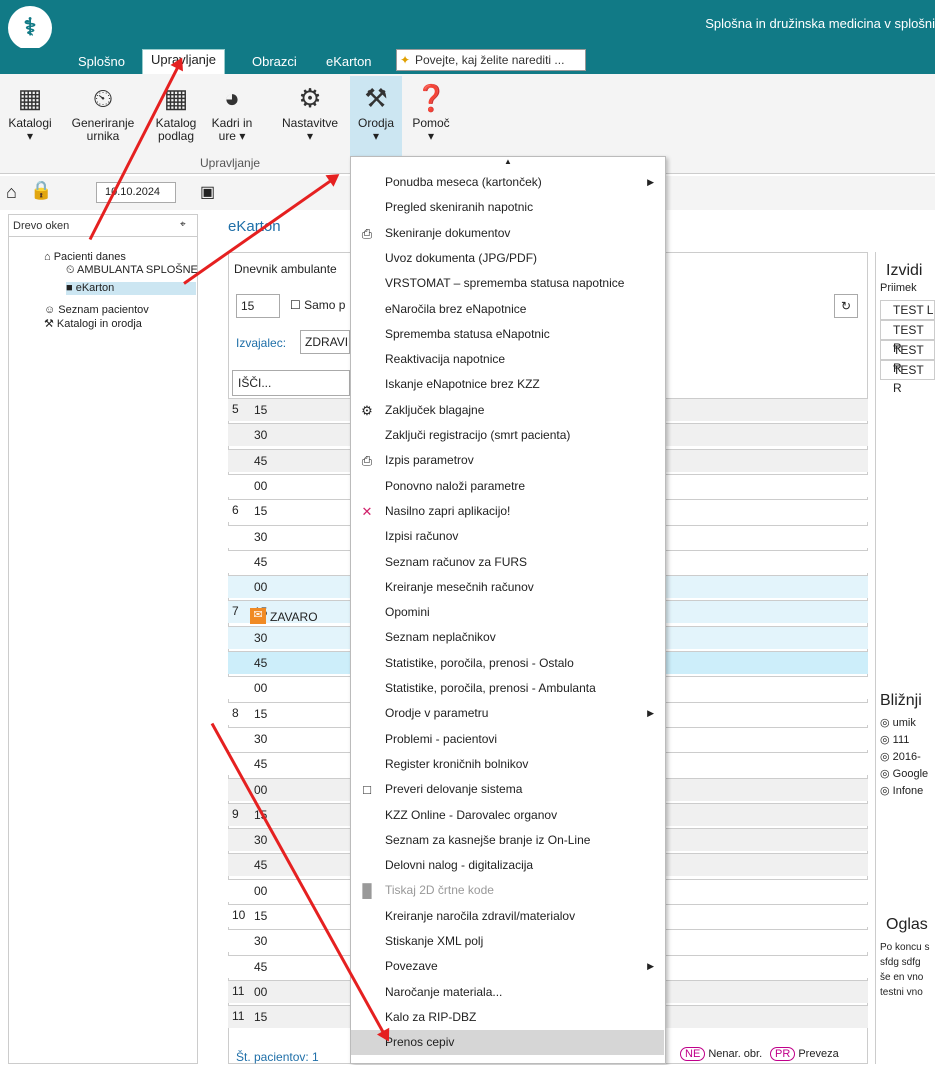 The image size is (935, 1065). I want to click on menu-item-label: Statistike, poročila, prenosi - Ostalo, so click(479, 662).